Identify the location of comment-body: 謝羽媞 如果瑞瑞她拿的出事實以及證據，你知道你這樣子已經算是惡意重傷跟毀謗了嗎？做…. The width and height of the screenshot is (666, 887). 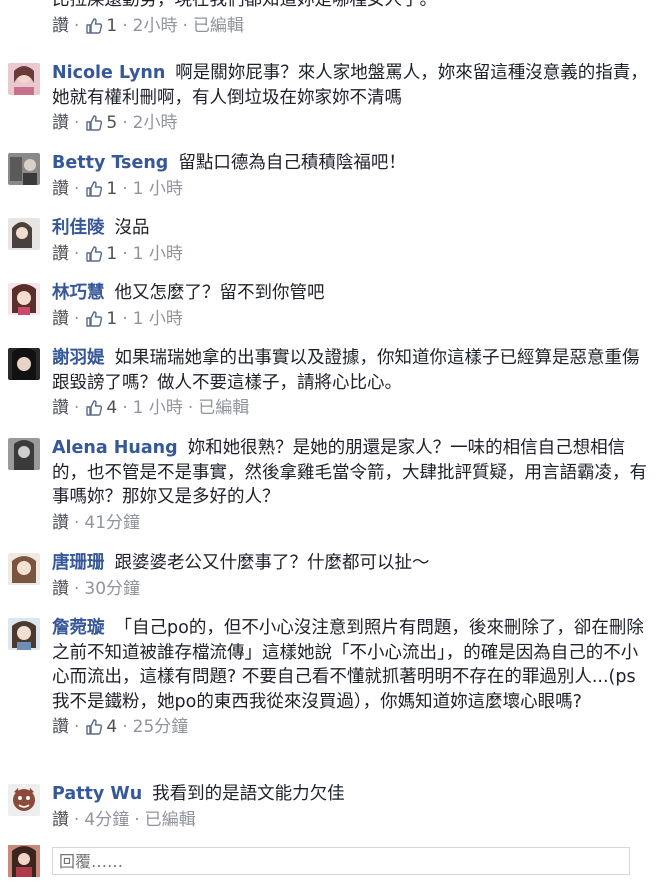
(351, 383).